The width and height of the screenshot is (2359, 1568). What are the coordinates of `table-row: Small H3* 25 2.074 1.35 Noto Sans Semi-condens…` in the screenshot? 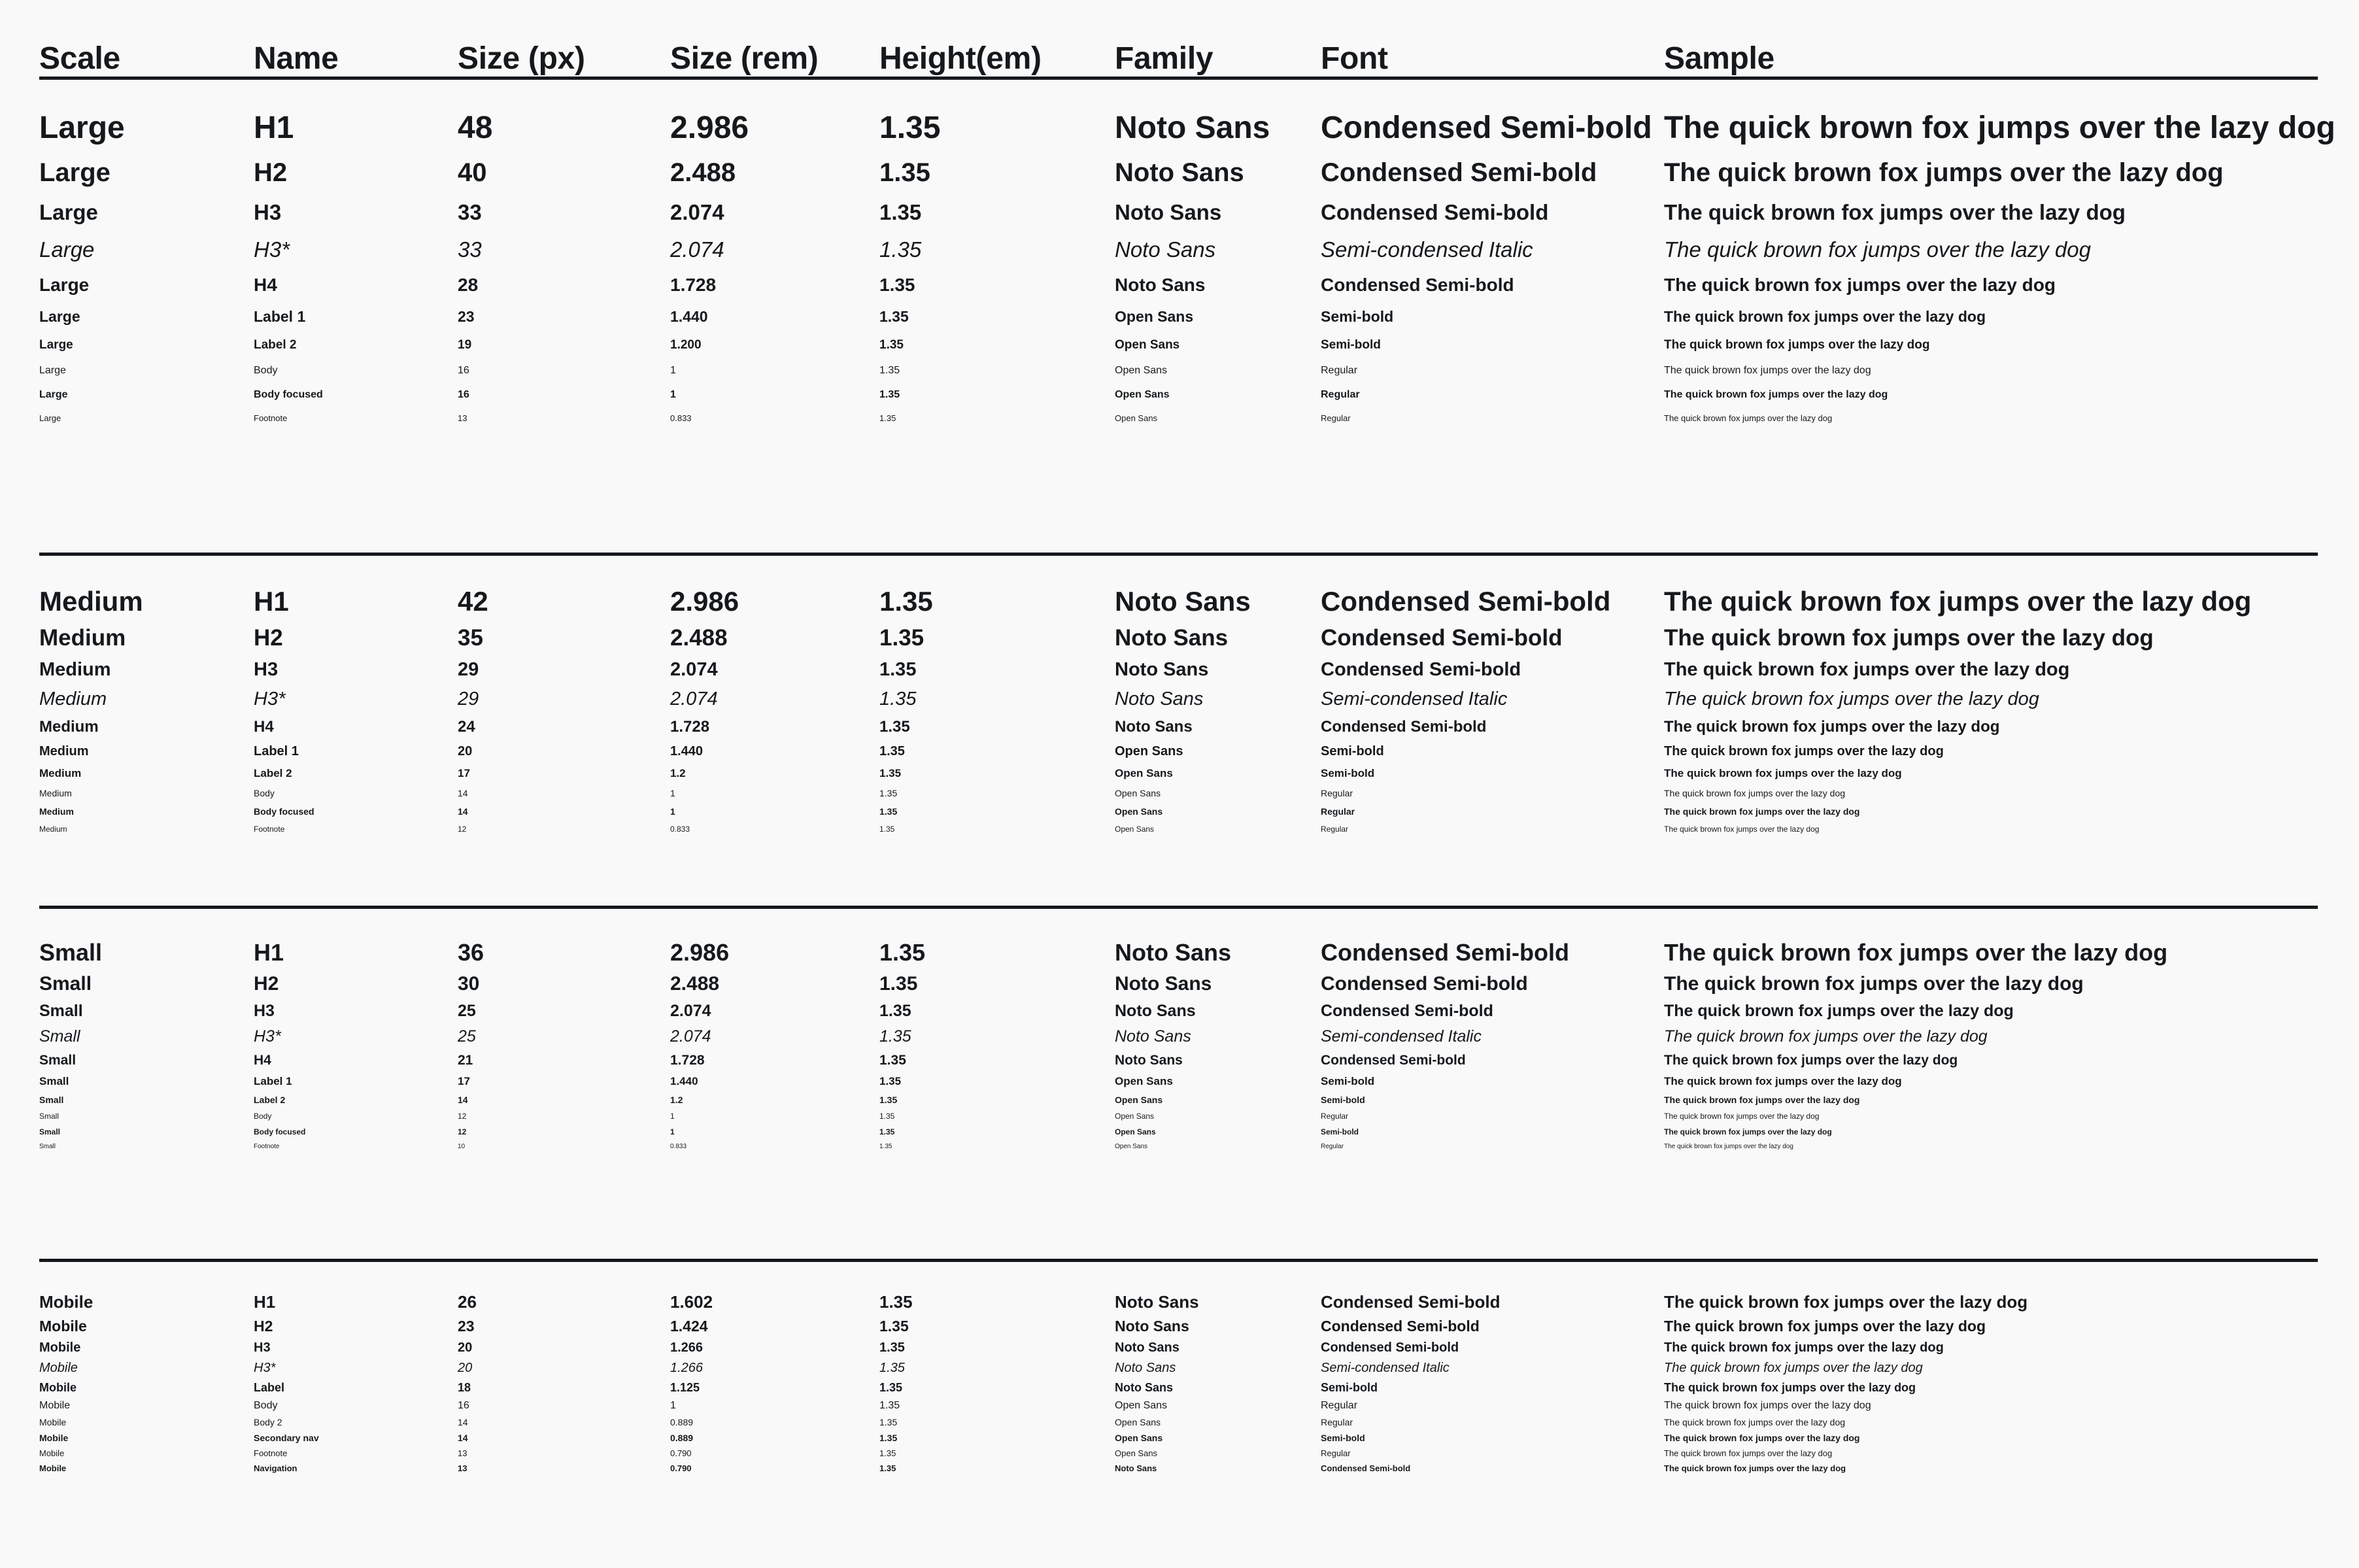 It's located at (1179, 1036).